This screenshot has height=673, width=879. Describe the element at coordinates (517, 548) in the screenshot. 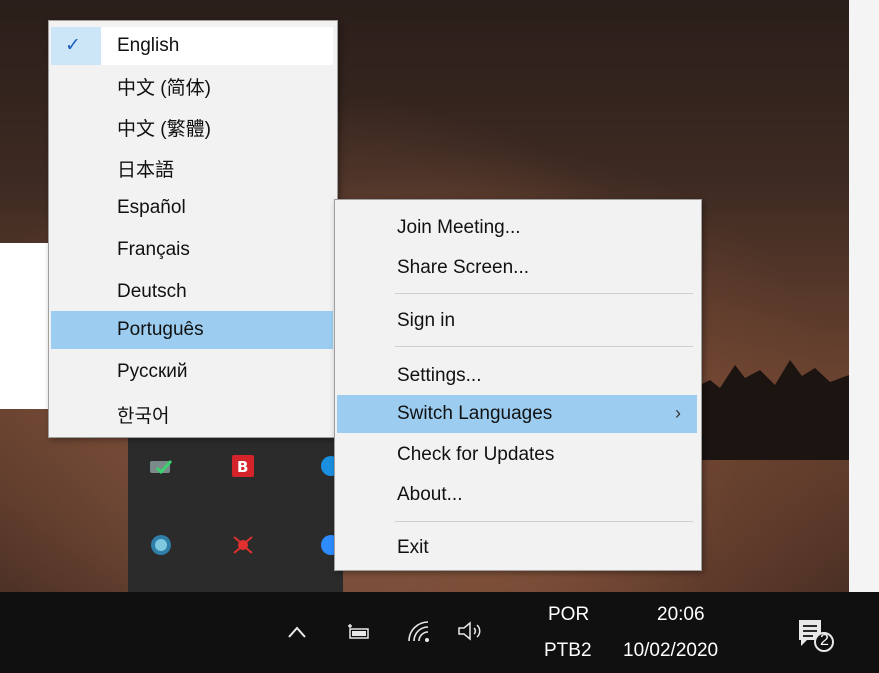

I see `exit-item: Exit` at that location.